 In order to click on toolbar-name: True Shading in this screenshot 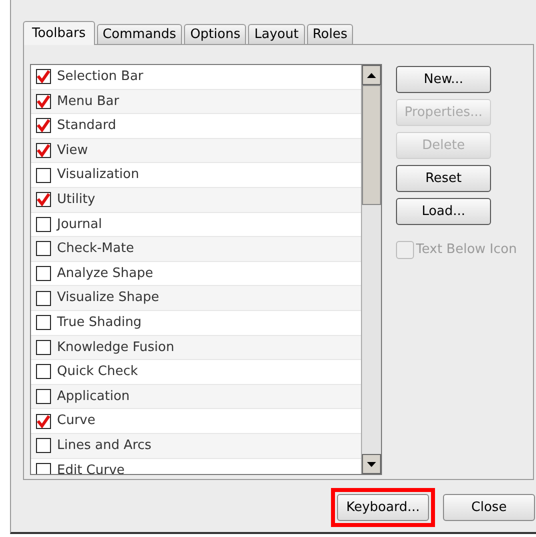, I will do `click(99, 323)`.